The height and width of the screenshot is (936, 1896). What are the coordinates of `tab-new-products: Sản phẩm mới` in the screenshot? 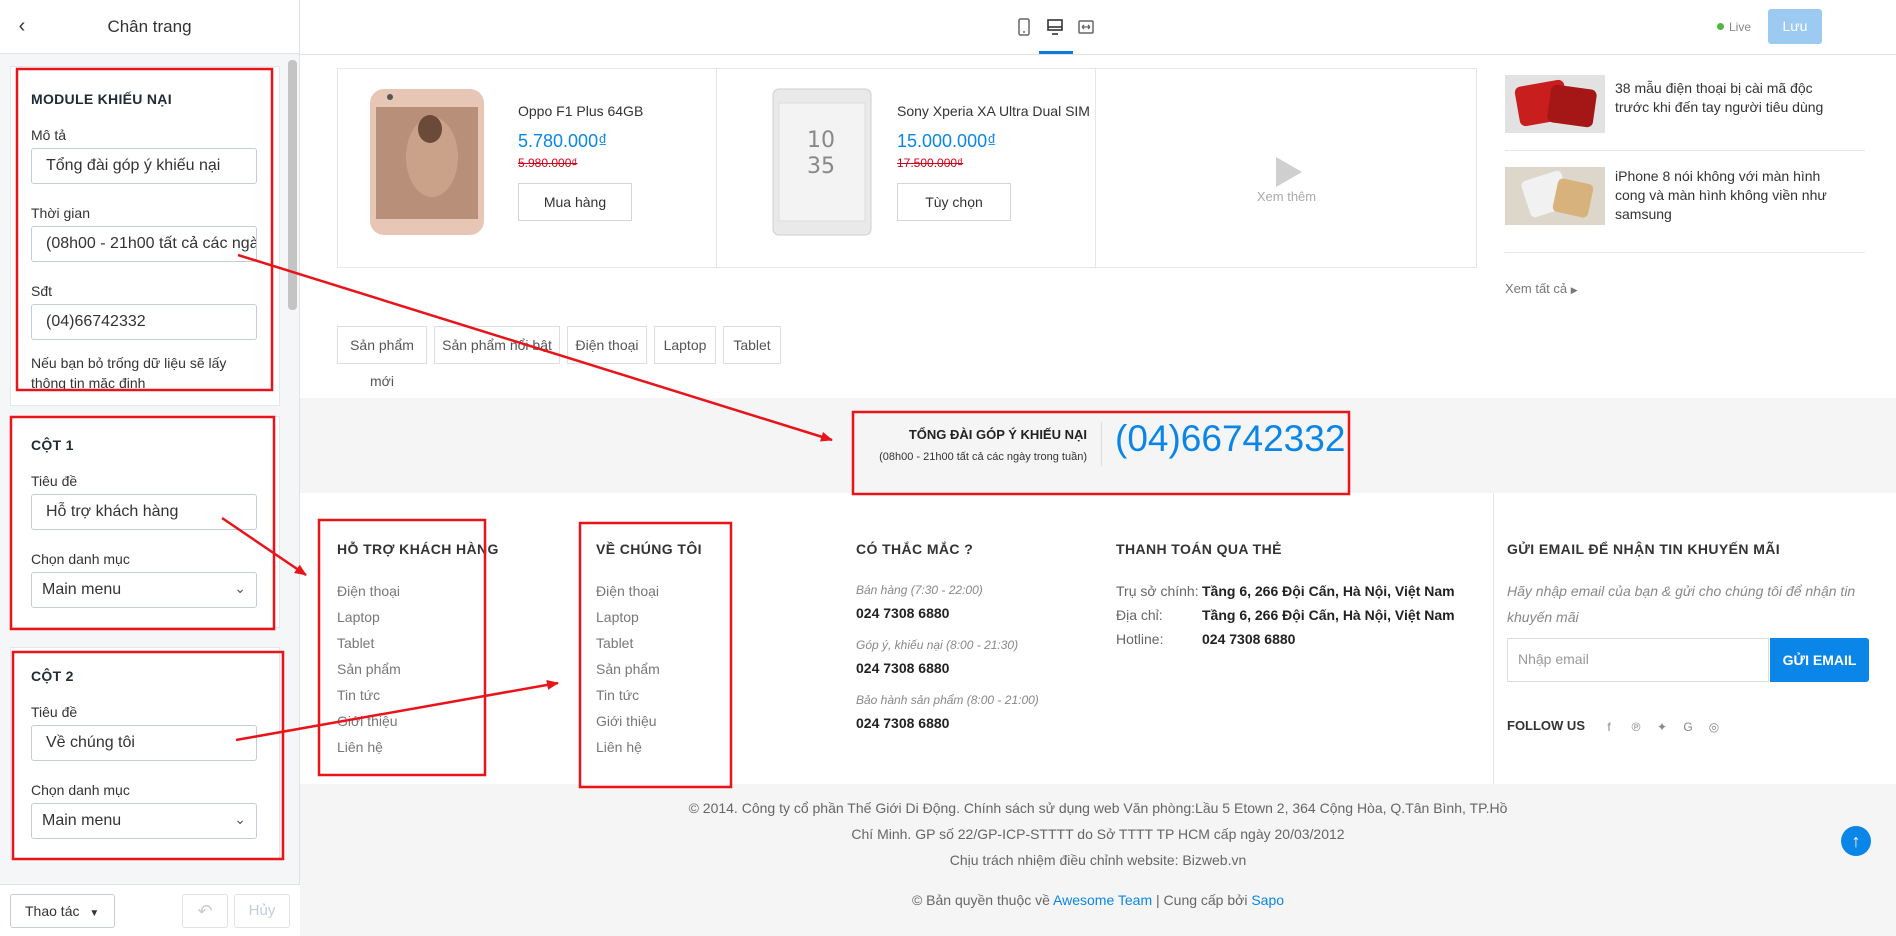 It's located at (382, 357).